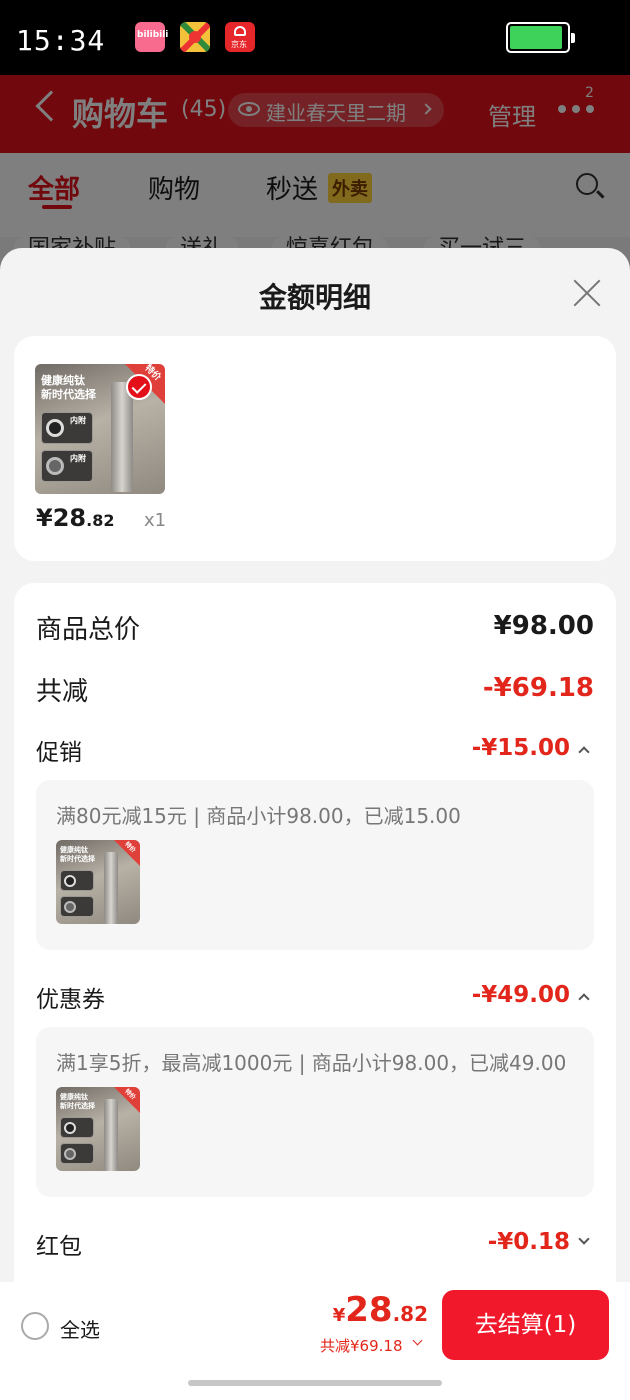 Image resolution: width=630 pixels, height=1400 pixels. I want to click on total-price-label: 商品总价, so click(88, 630).